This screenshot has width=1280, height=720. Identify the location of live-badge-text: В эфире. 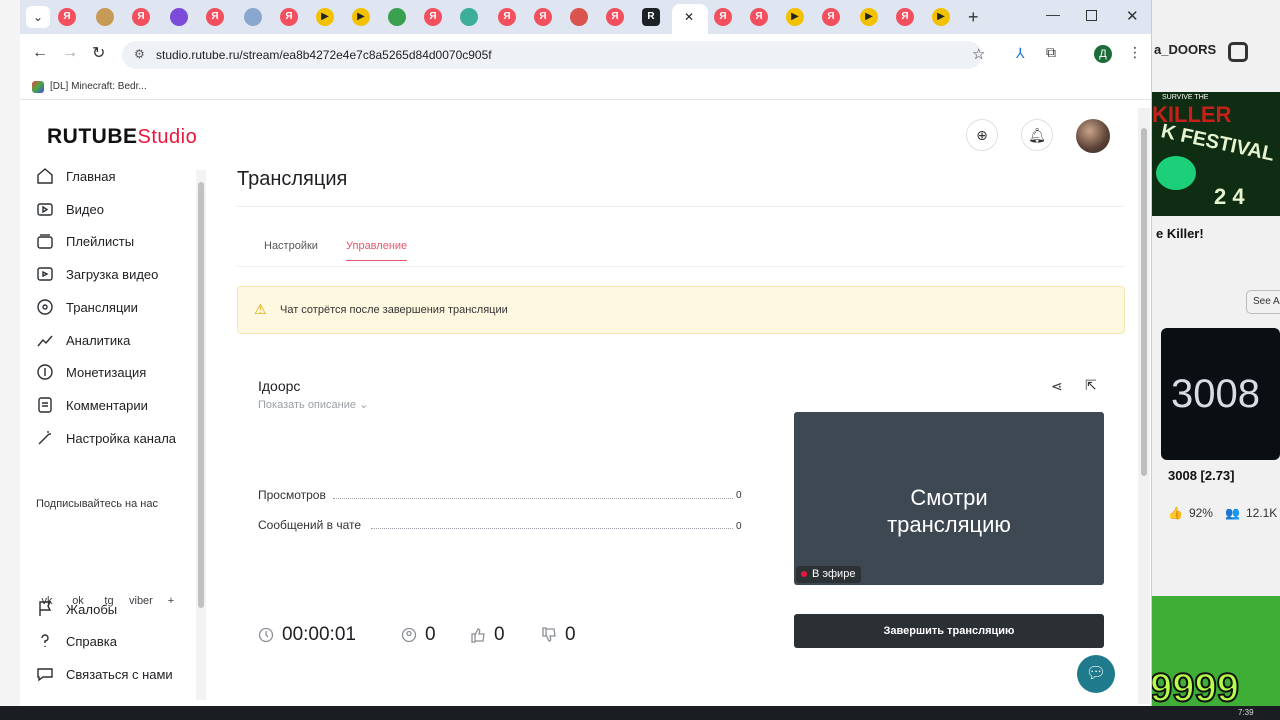
(834, 574).